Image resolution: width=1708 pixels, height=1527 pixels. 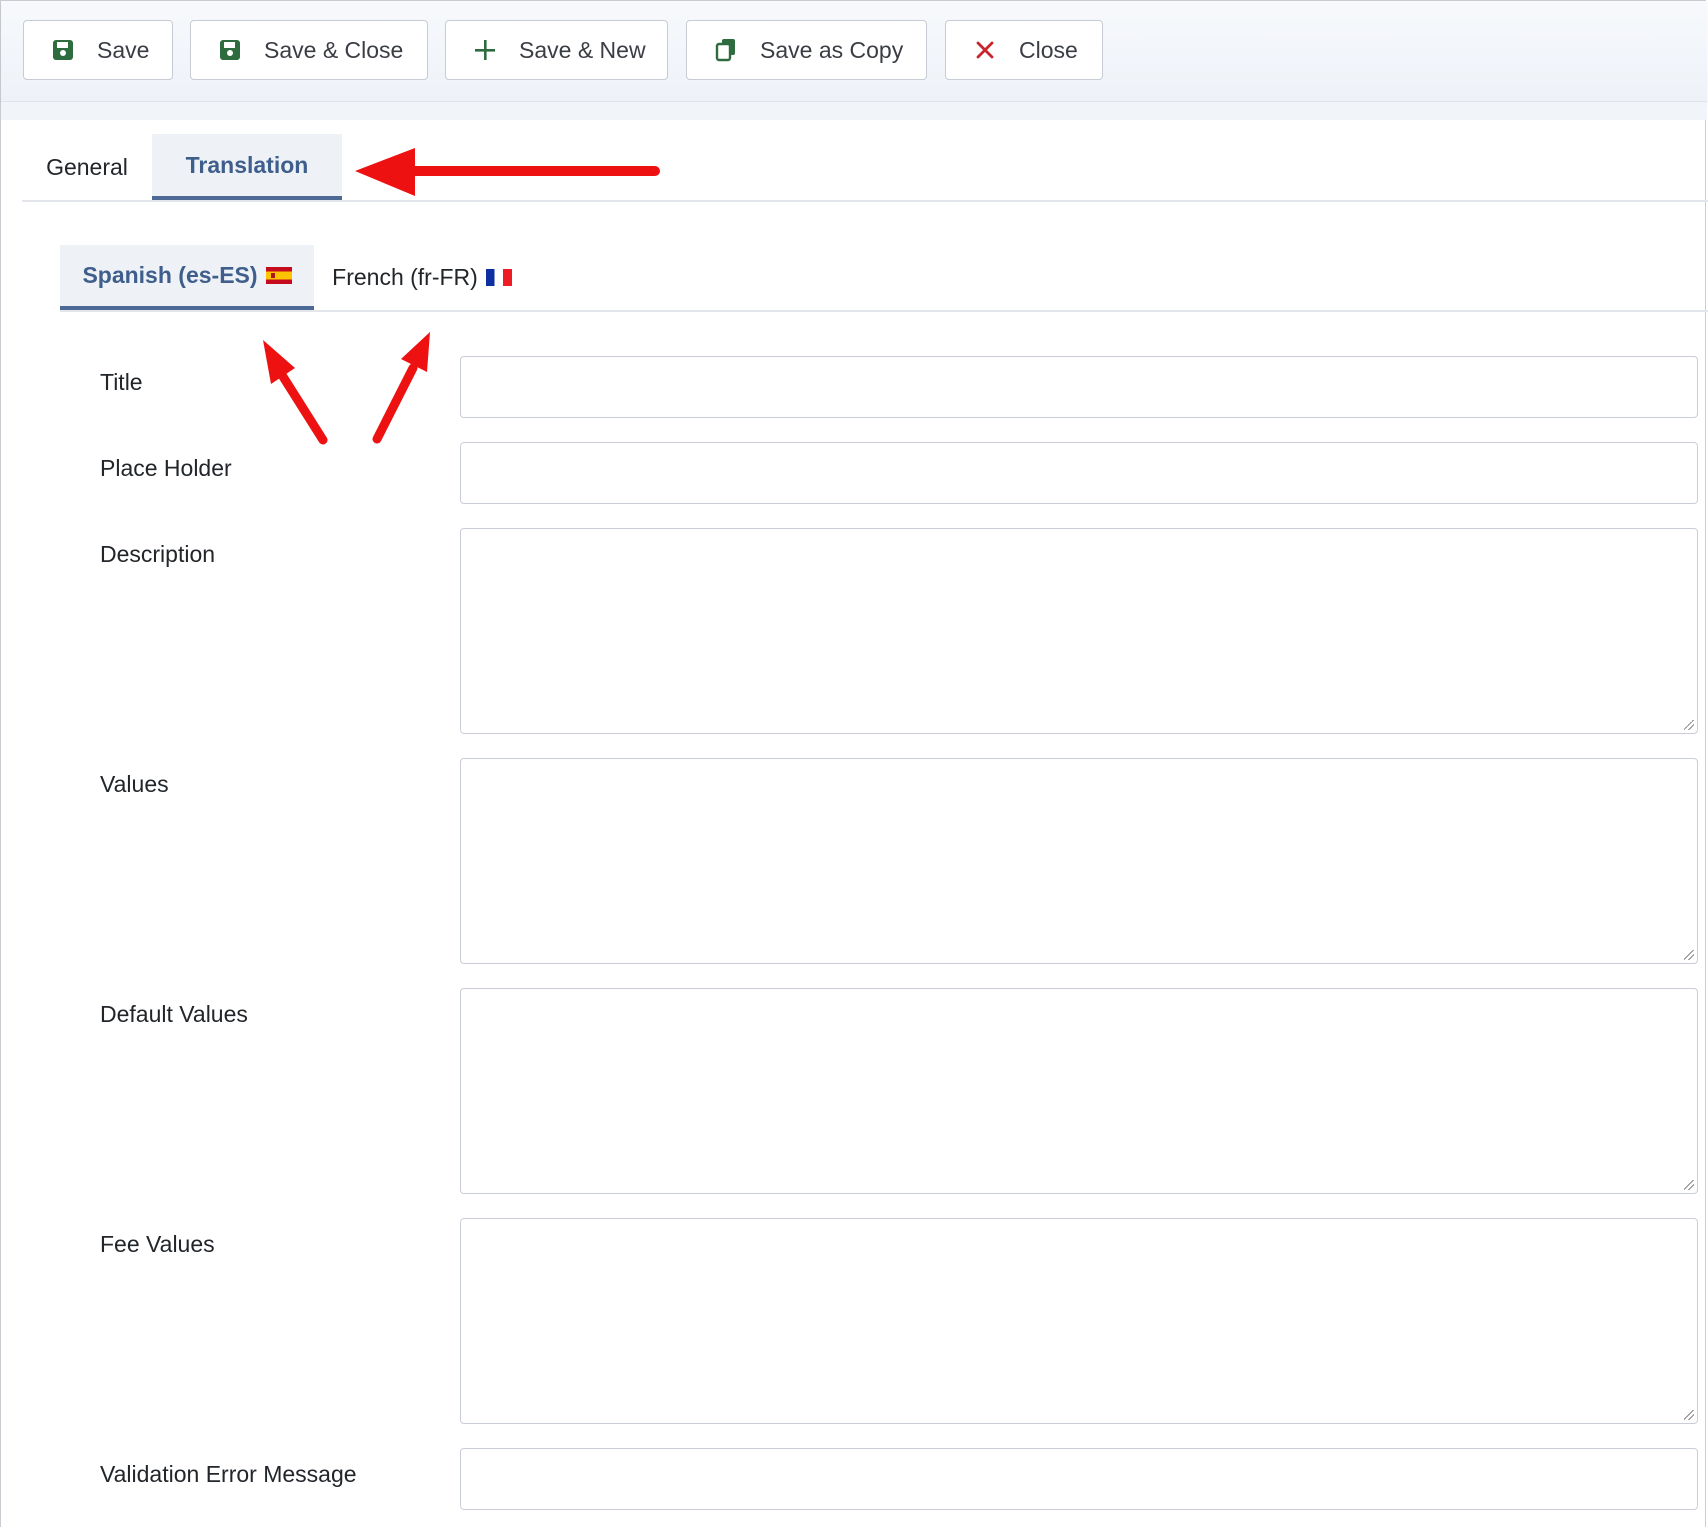 I want to click on plus-icon, so click(x=485, y=50).